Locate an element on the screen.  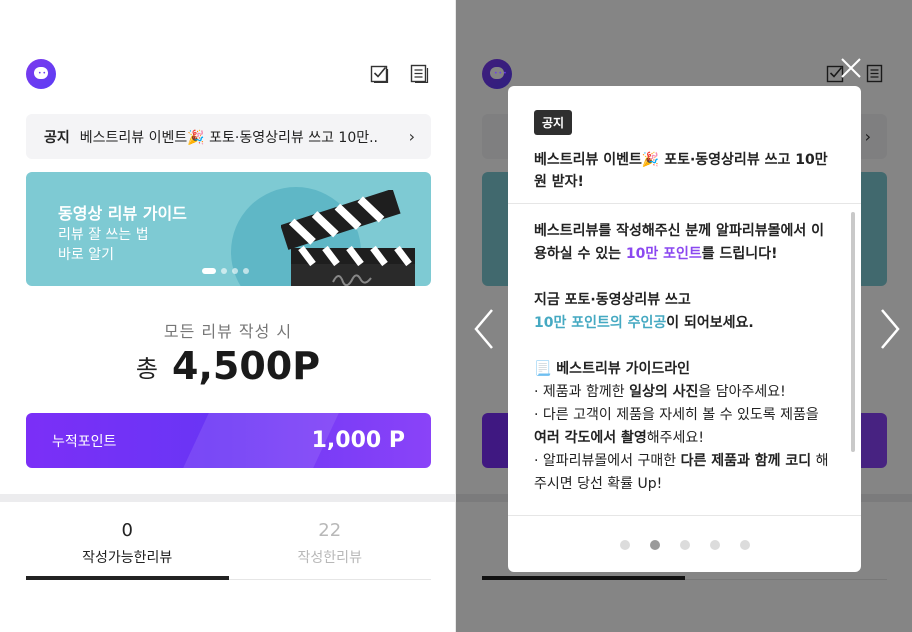
notice-tag: 공지 is located at coordinates (57, 137).